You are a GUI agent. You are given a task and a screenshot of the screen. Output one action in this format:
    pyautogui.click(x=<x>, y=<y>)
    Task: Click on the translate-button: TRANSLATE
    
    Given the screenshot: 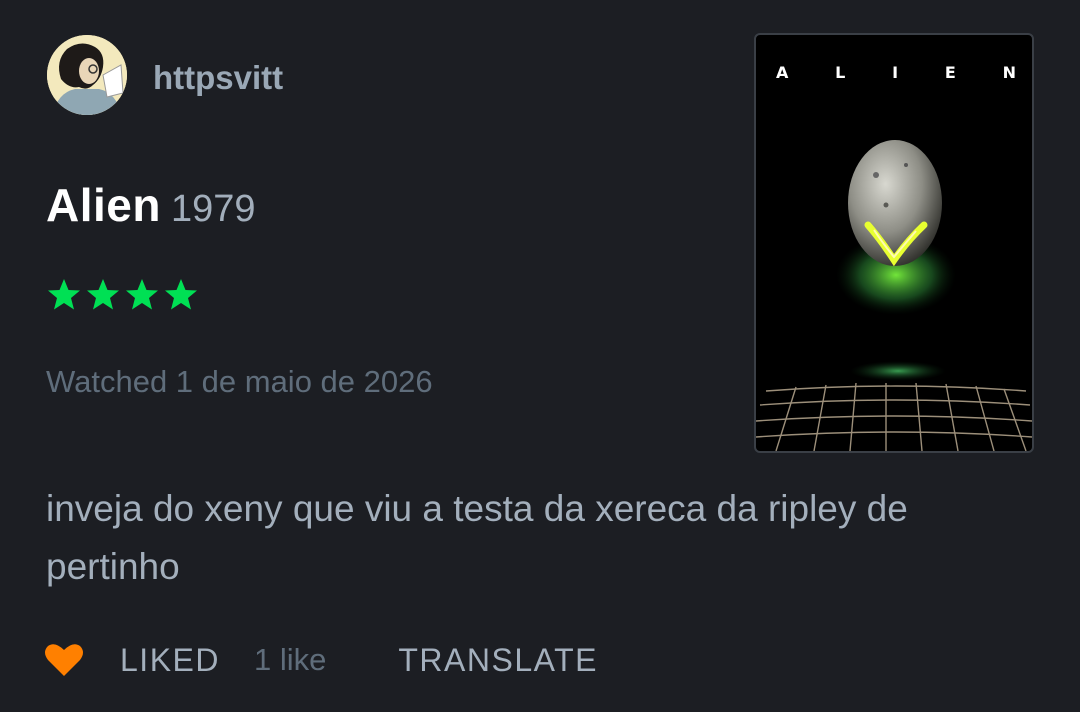 What is the action you would take?
    pyautogui.click(x=498, y=660)
    